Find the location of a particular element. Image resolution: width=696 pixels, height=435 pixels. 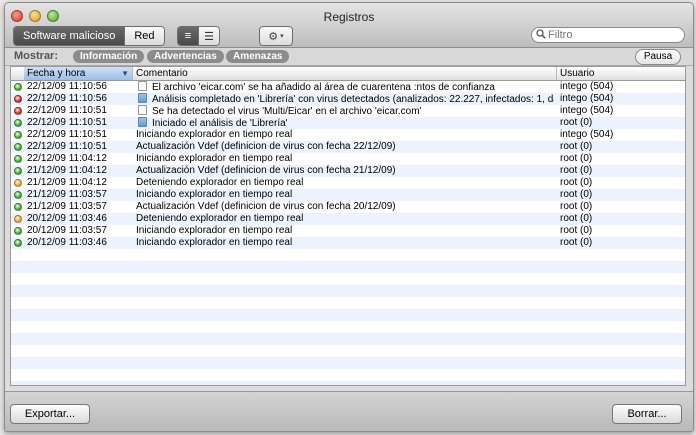

pause-button: Pausa is located at coordinates (658, 57).